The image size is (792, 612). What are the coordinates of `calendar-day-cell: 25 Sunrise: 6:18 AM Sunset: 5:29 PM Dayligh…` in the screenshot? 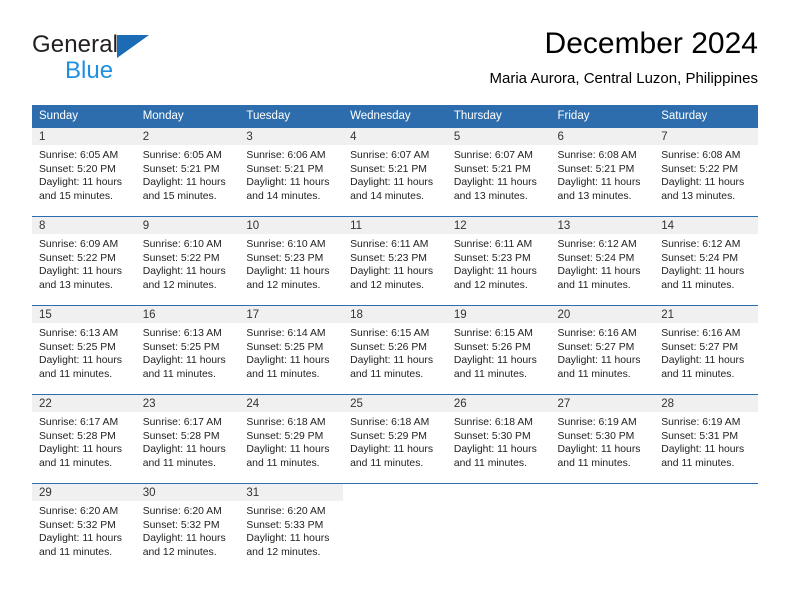 It's located at (395, 439).